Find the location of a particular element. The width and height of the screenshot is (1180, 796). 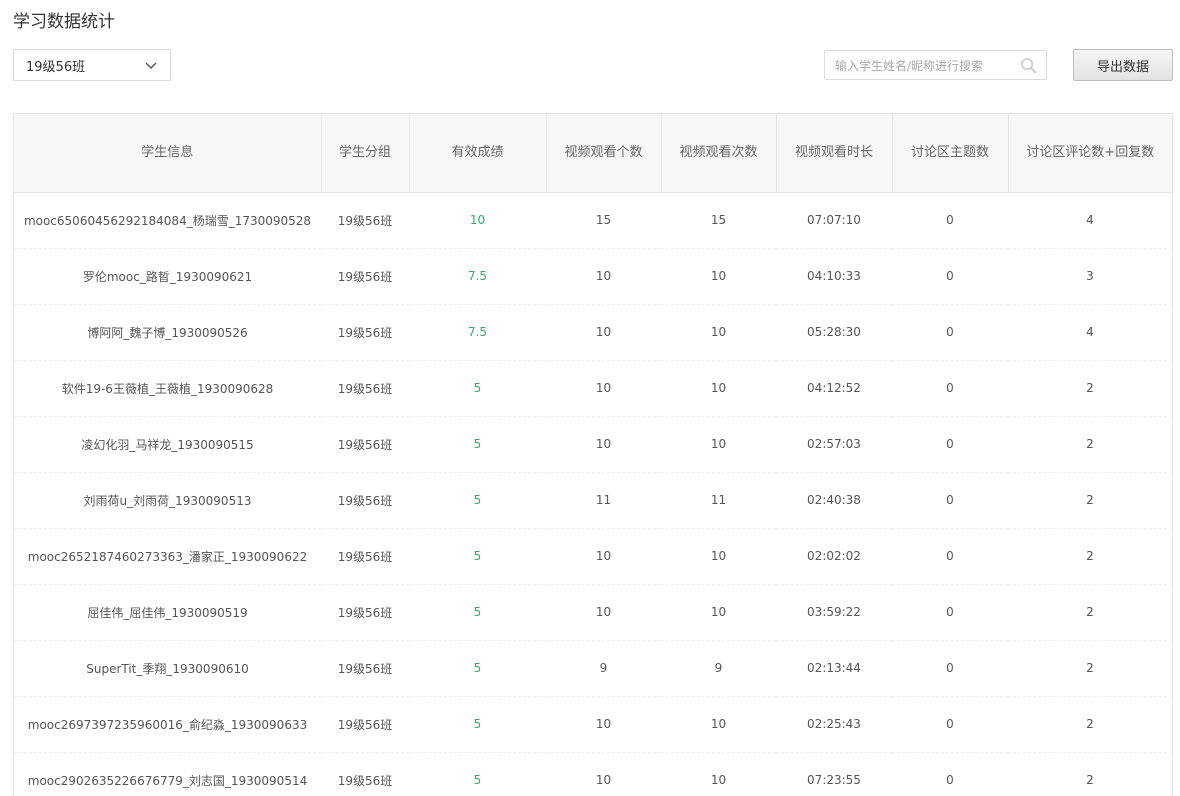

search-icon is located at coordinates (1028, 65).